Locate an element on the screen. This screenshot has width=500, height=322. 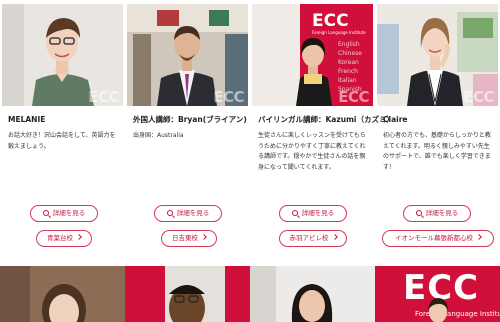
school-link-button: イオンモール幕張新都心校 is located at coordinates (438, 238).